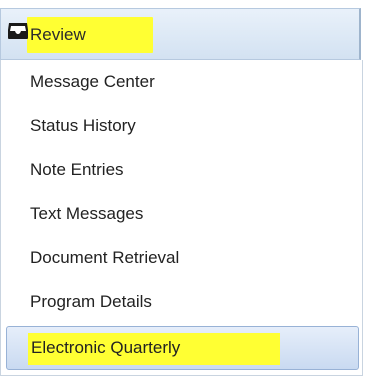  Describe the element at coordinates (105, 257) in the screenshot. I see `menu-item-label: Document Retrieval` at that location.